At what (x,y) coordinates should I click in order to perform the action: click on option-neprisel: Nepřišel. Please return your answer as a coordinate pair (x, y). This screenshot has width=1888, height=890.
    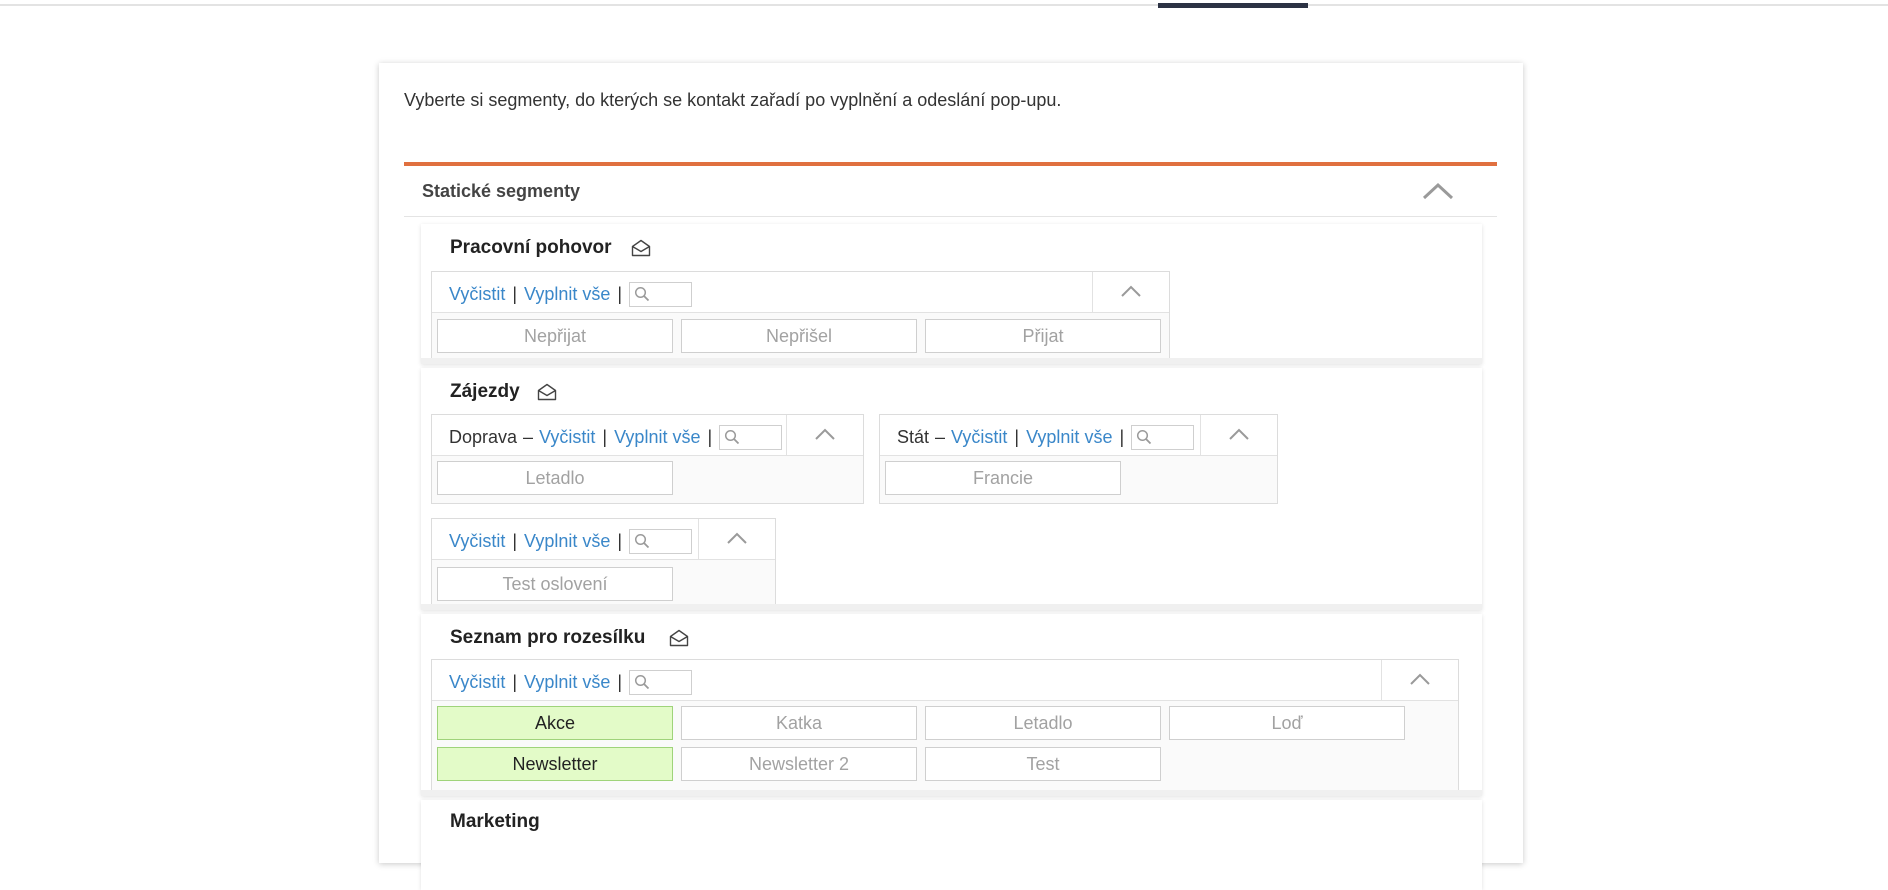
    Looking at the image, I should click on (799, 336).